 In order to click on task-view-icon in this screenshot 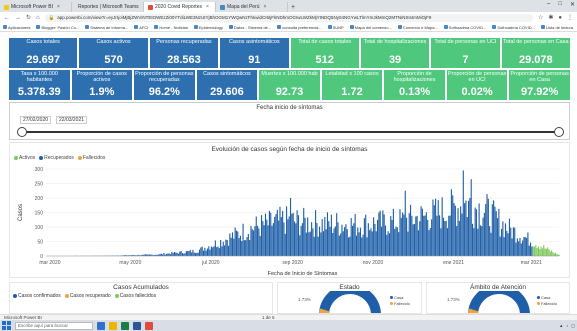, I will do `click(101, 325)`.